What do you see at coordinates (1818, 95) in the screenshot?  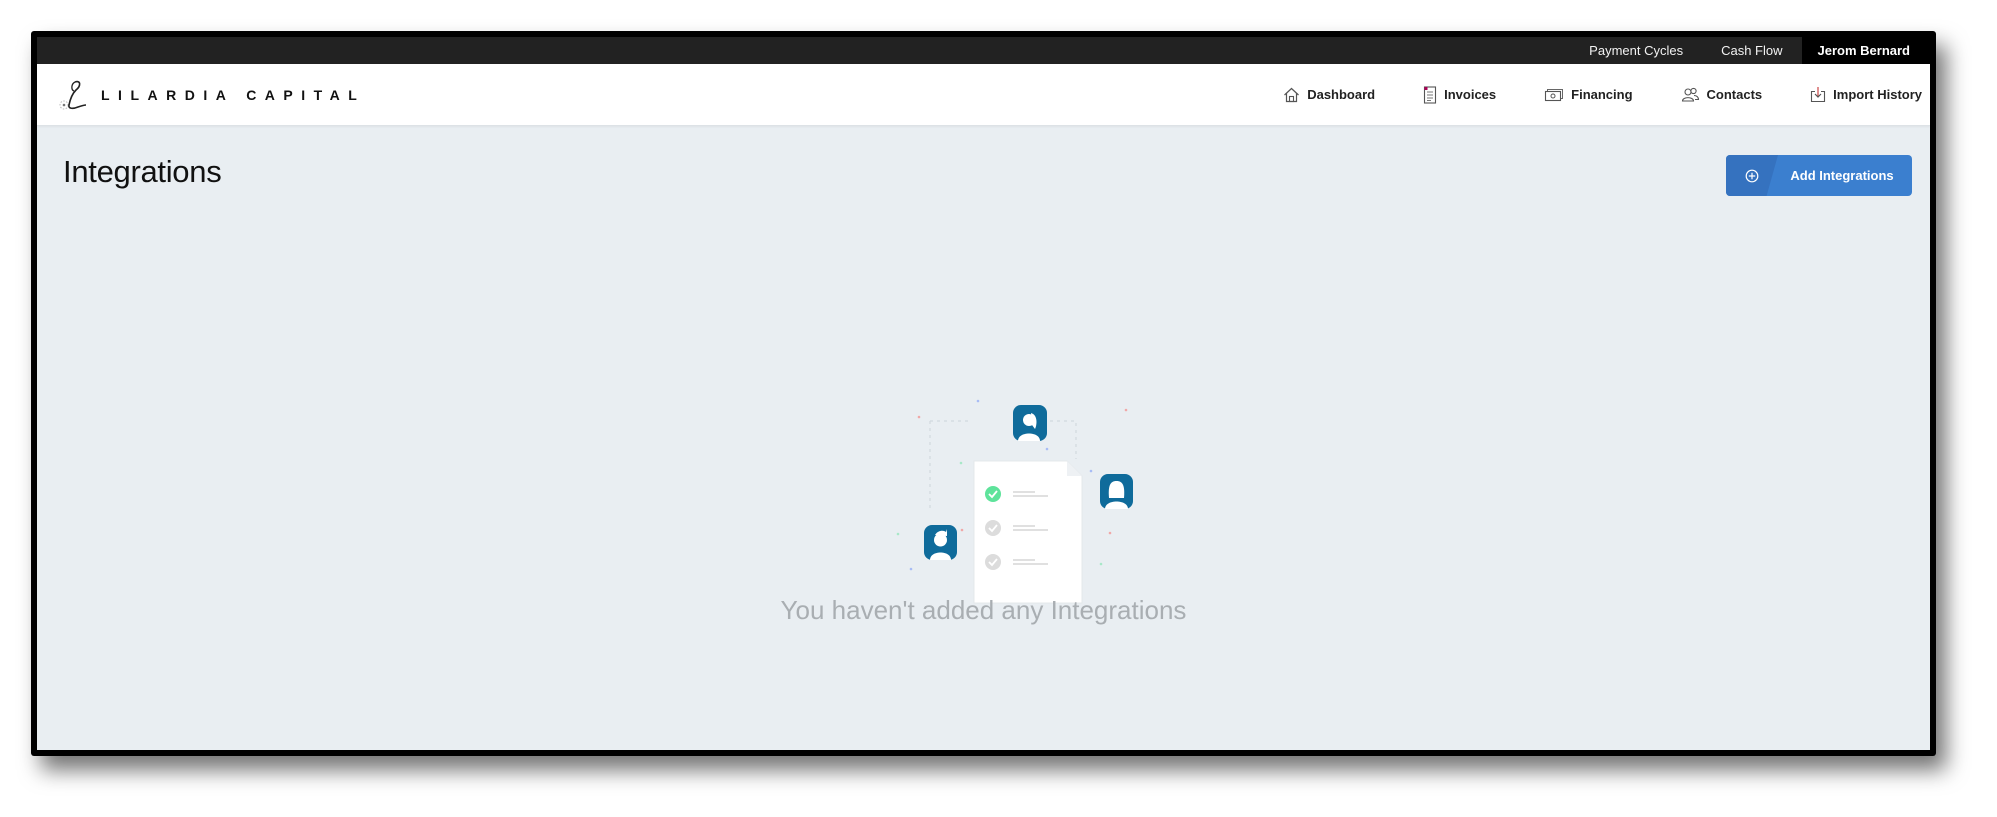 I see `import-icon` at bounding box center [1818, 95].